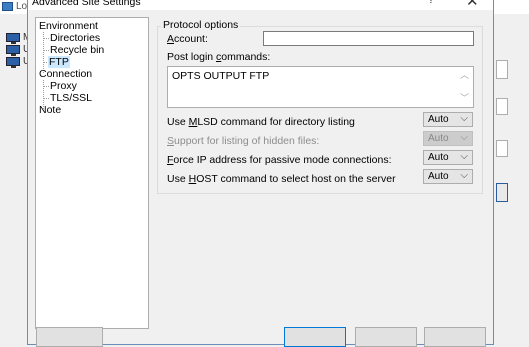 This screenshot has width=529, height=347. I want to click on force-ip-passive-value: Auto, so click(438, 157).